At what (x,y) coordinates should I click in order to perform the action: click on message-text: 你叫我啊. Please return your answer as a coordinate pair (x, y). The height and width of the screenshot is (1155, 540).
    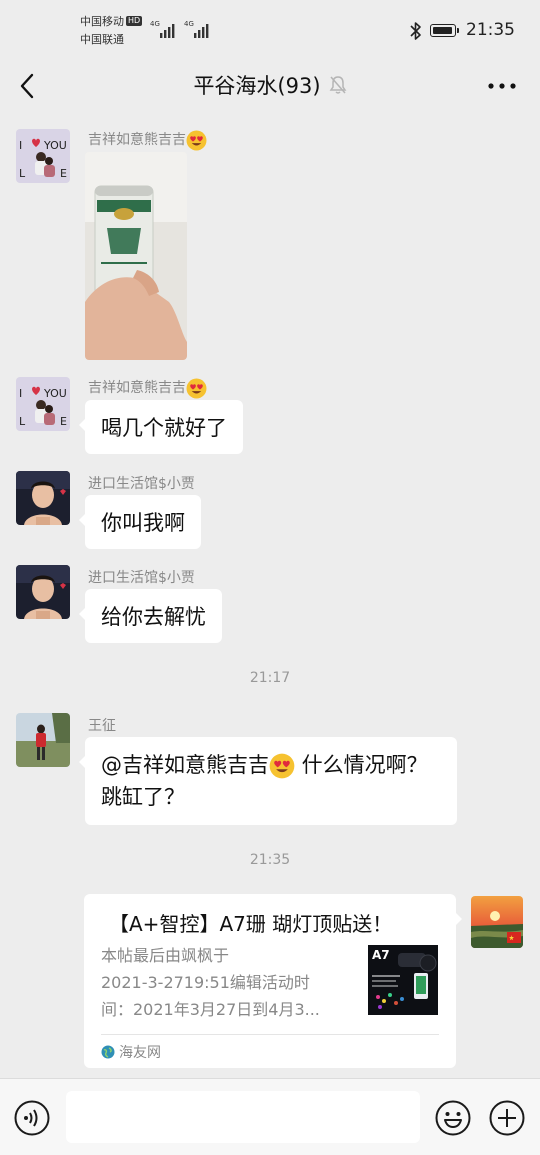
    Looking at the image, I should click on (143, 523).